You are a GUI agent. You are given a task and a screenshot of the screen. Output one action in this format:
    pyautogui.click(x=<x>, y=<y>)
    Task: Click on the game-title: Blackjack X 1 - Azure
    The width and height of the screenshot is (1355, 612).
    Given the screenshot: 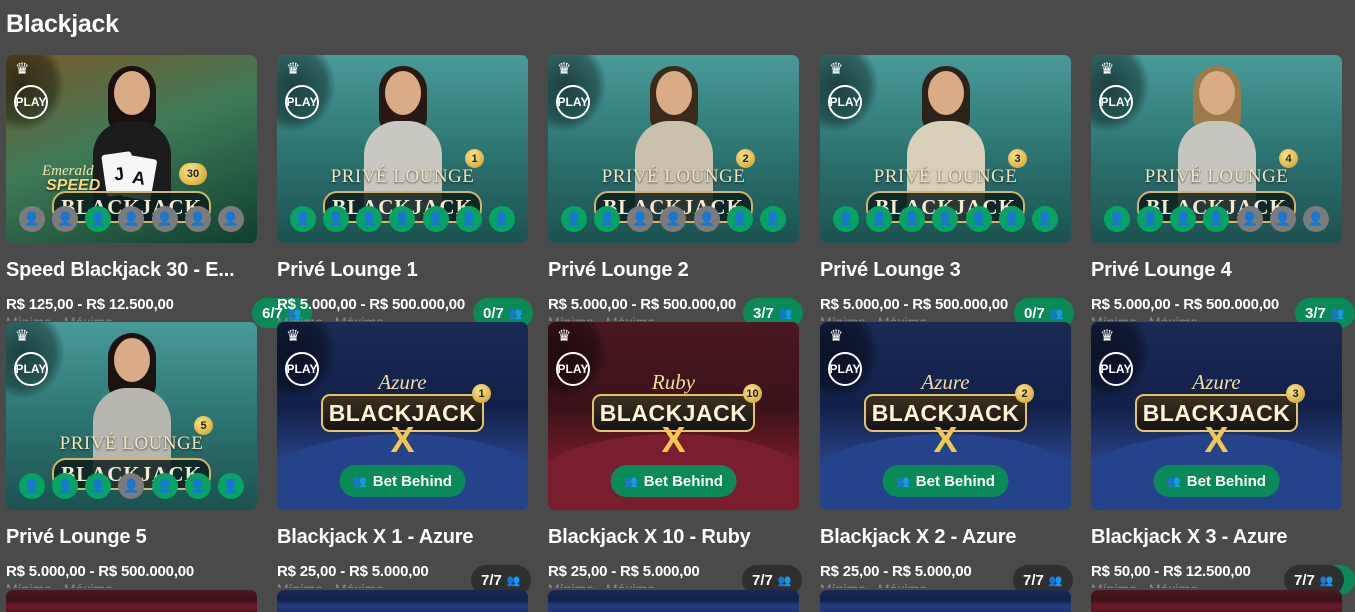 What is the action you would take?
    pyautogui.click(x=402, y=537)
    